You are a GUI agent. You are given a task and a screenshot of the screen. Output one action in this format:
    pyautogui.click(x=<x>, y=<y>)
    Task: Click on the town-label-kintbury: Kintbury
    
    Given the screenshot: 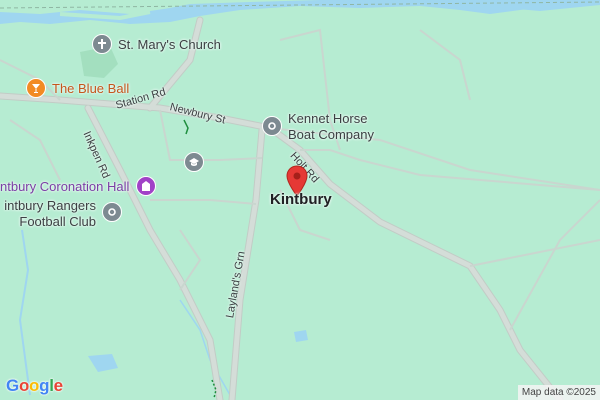 What is the action you would take?
    pyautogui.click(x=301, y=199)
    